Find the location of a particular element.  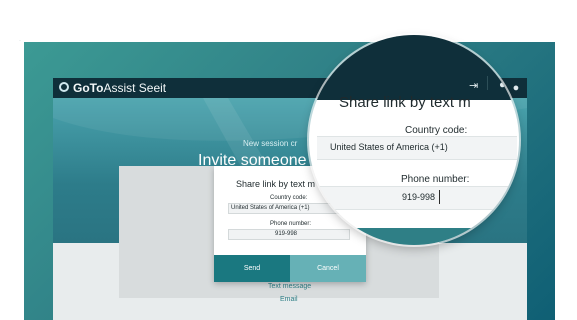

magnified-sign-in-icon: ⇥ is located at coordinates (474, 86).